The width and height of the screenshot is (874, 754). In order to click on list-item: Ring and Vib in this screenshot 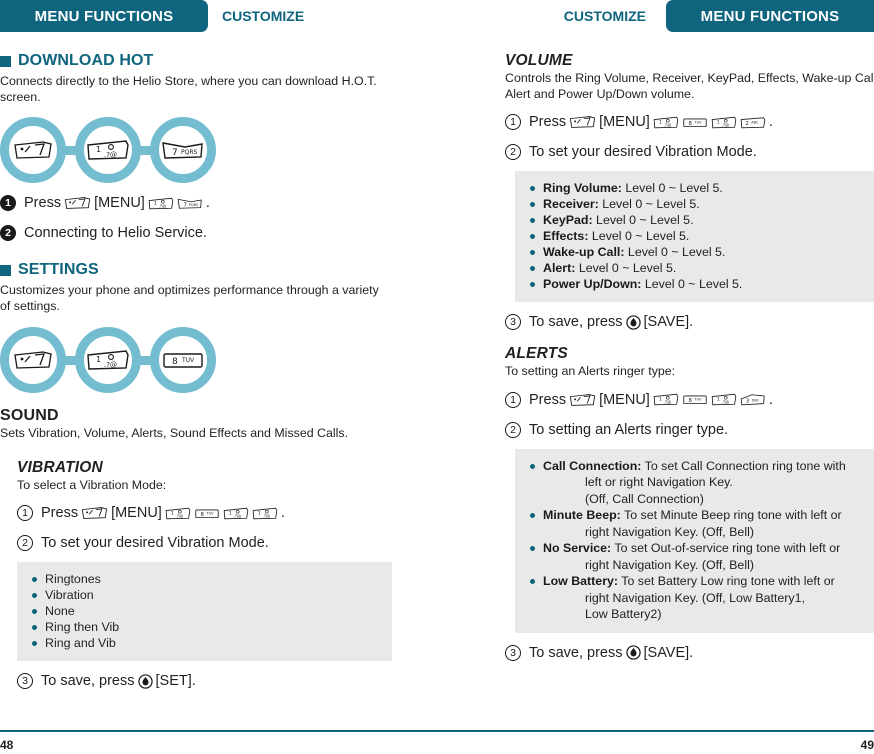, I will do `click(204, 643)`.